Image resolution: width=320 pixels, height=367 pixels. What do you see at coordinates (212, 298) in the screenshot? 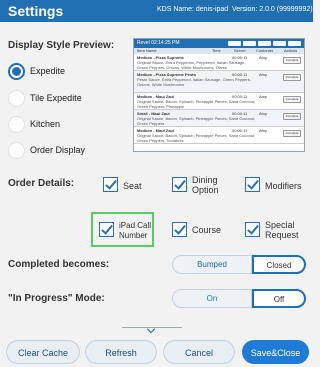
I see `option-on: On` at bounding box center [212, 298].